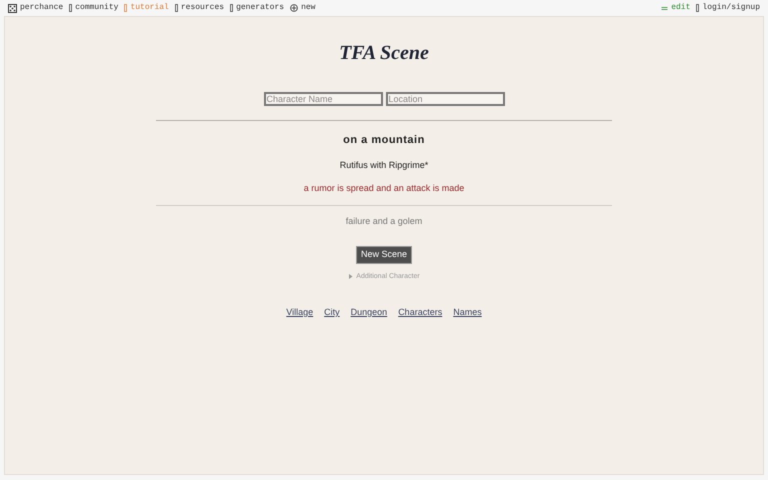 The image size is (768, 480). Describe the element at coordinates (384, 140) in the screenshot. I see `location-text: on a mountain` at that location.